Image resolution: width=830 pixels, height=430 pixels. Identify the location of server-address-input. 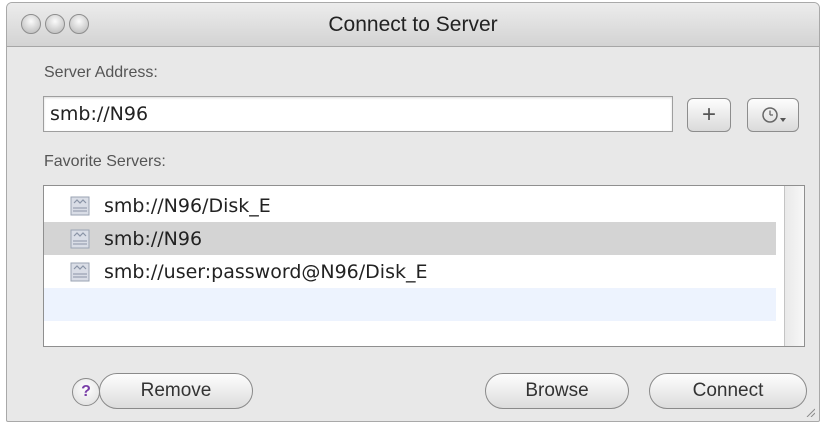
(358, 114).